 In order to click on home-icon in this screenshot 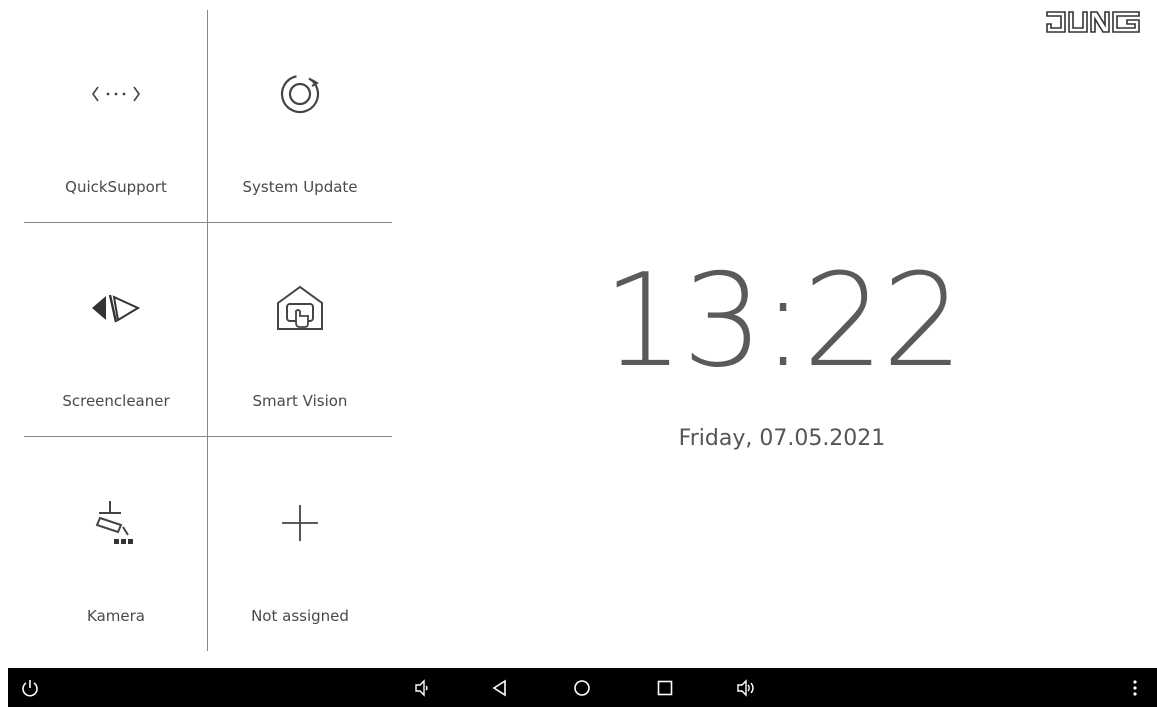, I will do `click(582, 687)`.